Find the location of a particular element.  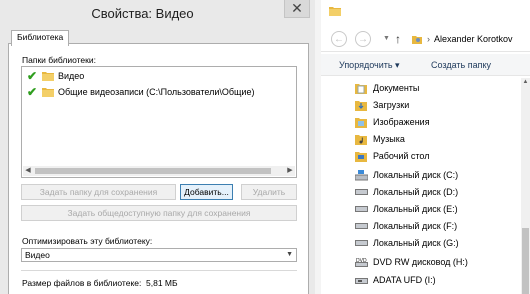

remove-button: Удалить is located at coordinates (269, 192).